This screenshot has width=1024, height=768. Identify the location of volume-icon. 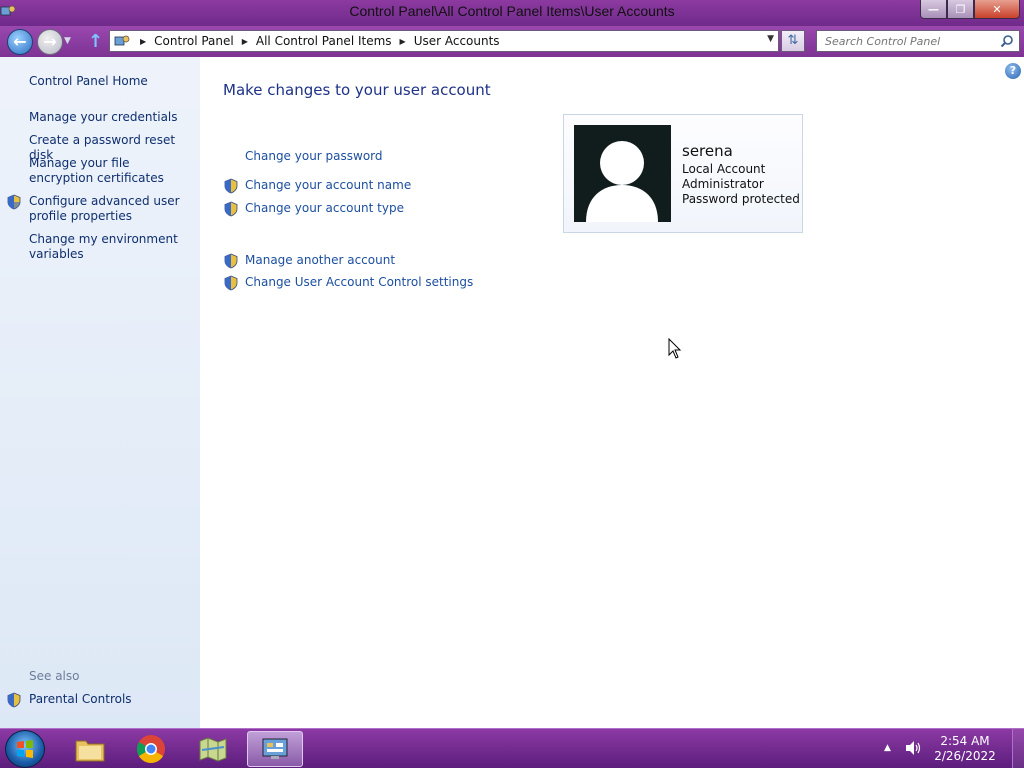
(913, 748).